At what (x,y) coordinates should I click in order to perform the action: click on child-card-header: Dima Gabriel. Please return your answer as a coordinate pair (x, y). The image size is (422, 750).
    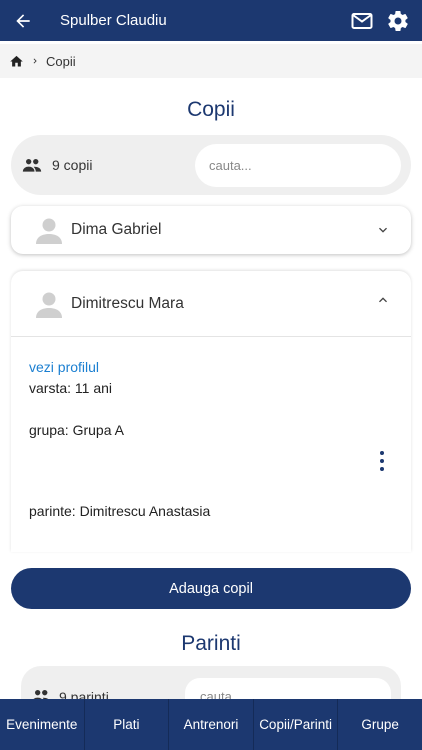
    Looking at the image, I should click on (211, 230).